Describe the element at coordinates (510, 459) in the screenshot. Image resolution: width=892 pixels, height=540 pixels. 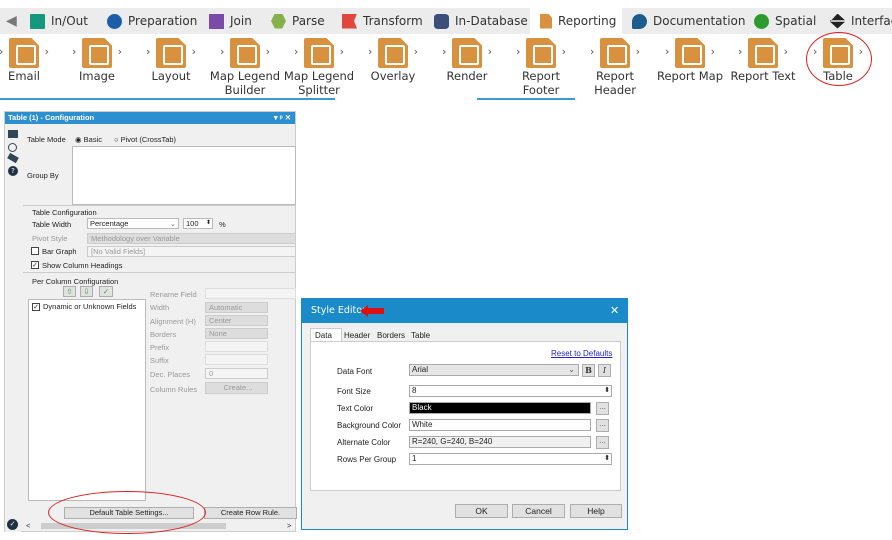
I see `rows-per-group-stepper: 1 ⬍` at that location.